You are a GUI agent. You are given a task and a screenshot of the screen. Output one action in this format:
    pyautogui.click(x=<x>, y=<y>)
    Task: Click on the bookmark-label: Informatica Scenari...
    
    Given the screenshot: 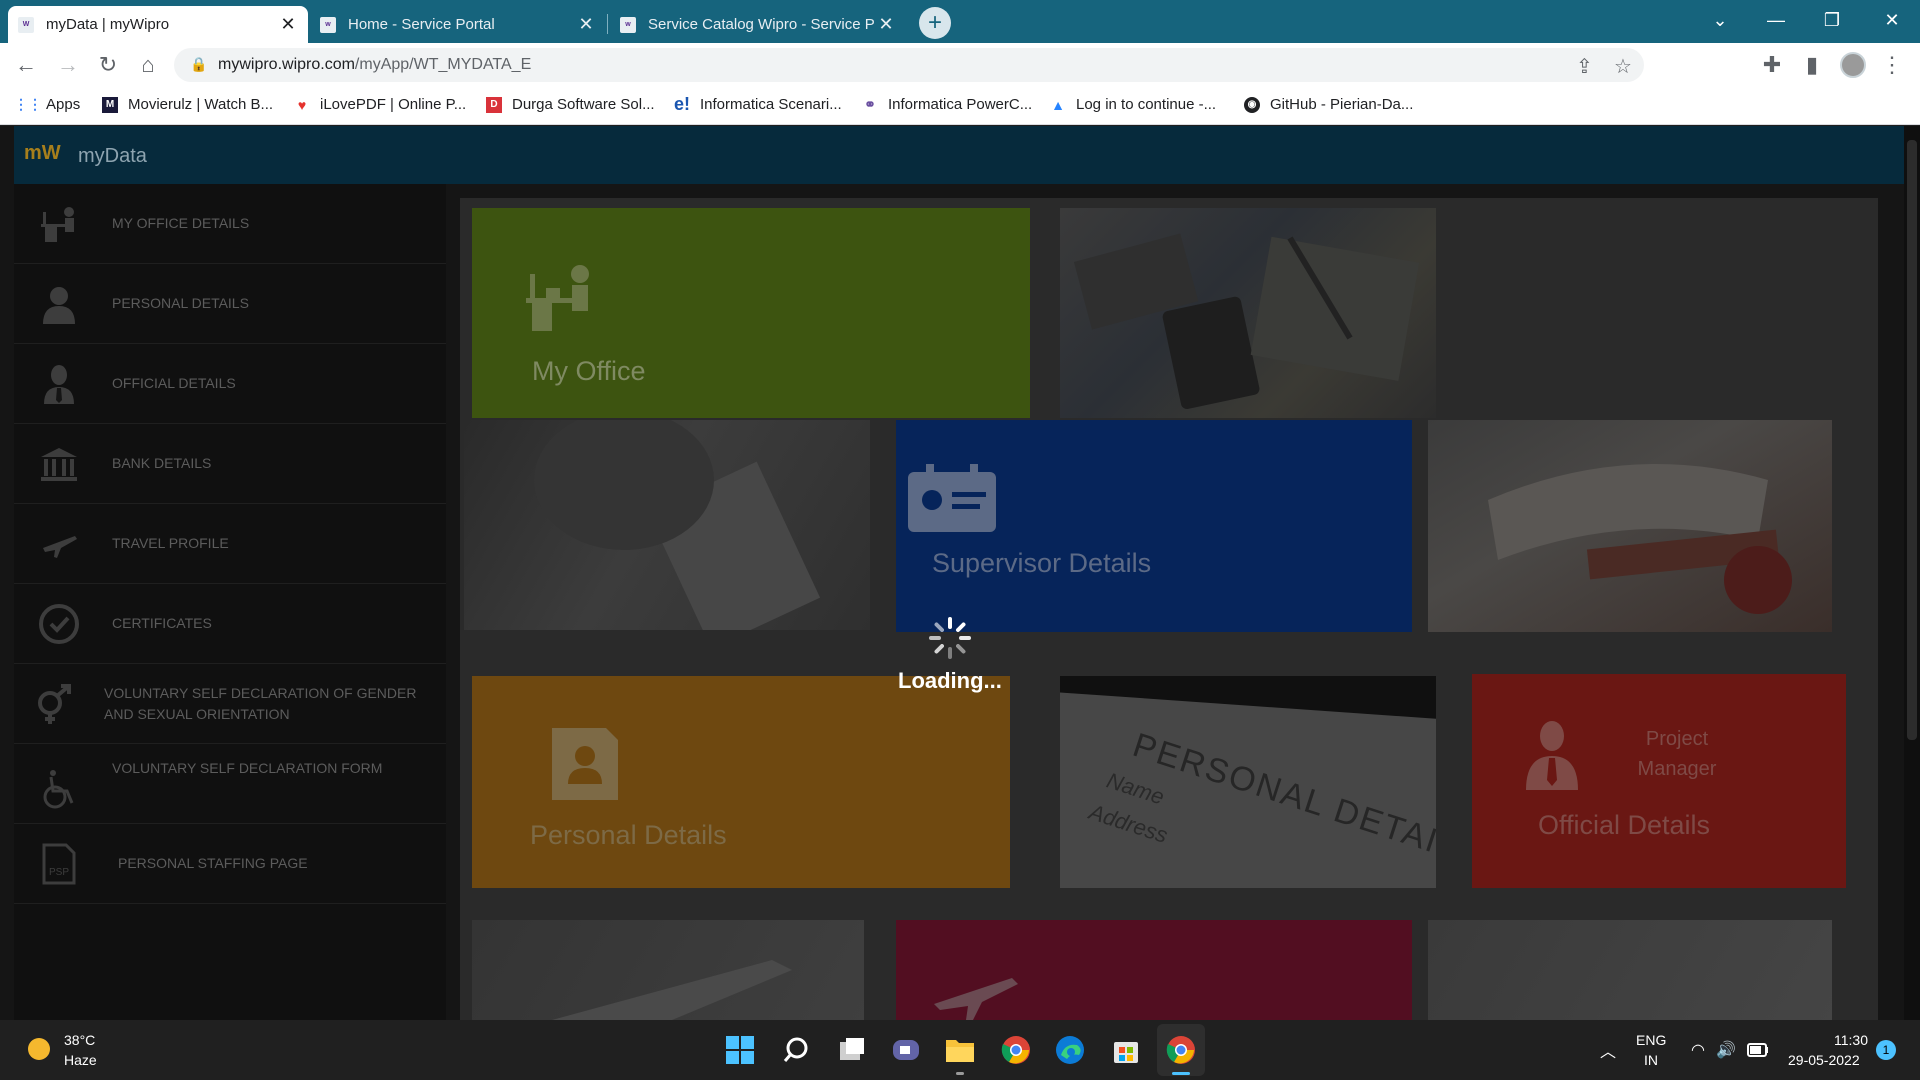 What is the action you would take?
    pyautogui.click(x=771, y=104)
    